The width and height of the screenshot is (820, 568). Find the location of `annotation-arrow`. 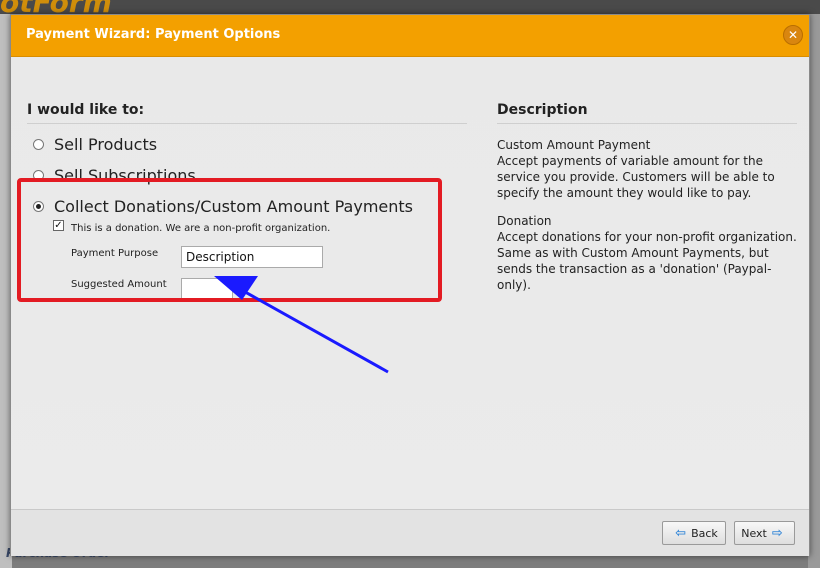

annotation-arrow is located at coordinates (301, 325).